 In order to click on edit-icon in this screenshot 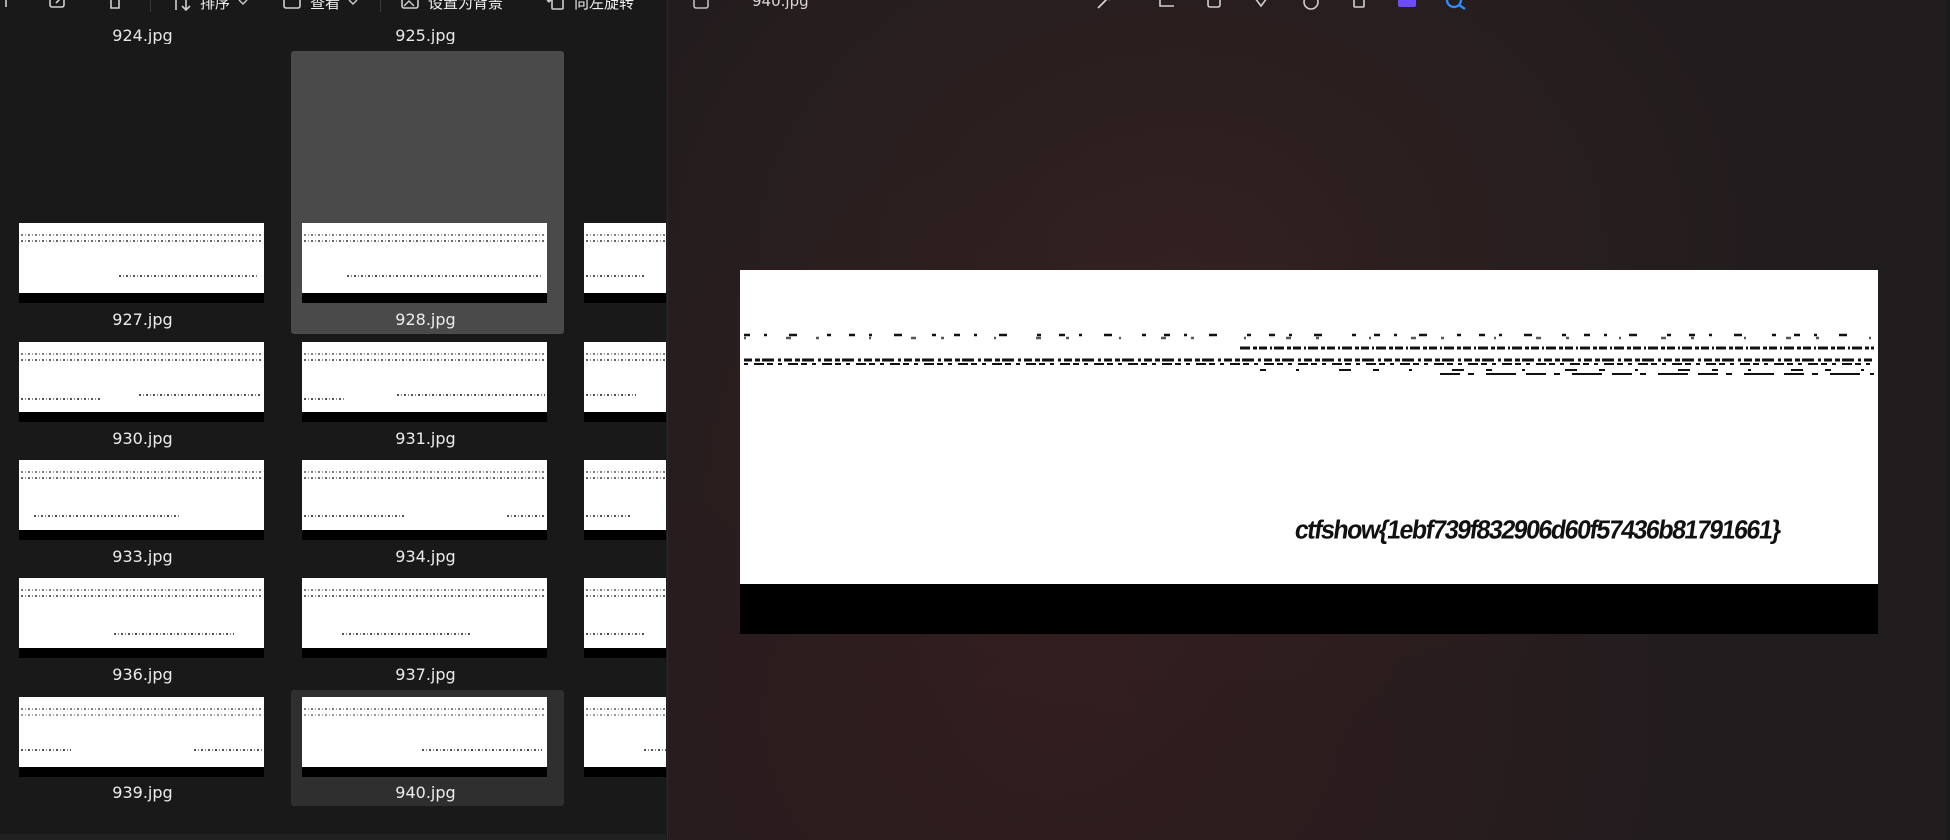, I will do `click(1104, 7)`.